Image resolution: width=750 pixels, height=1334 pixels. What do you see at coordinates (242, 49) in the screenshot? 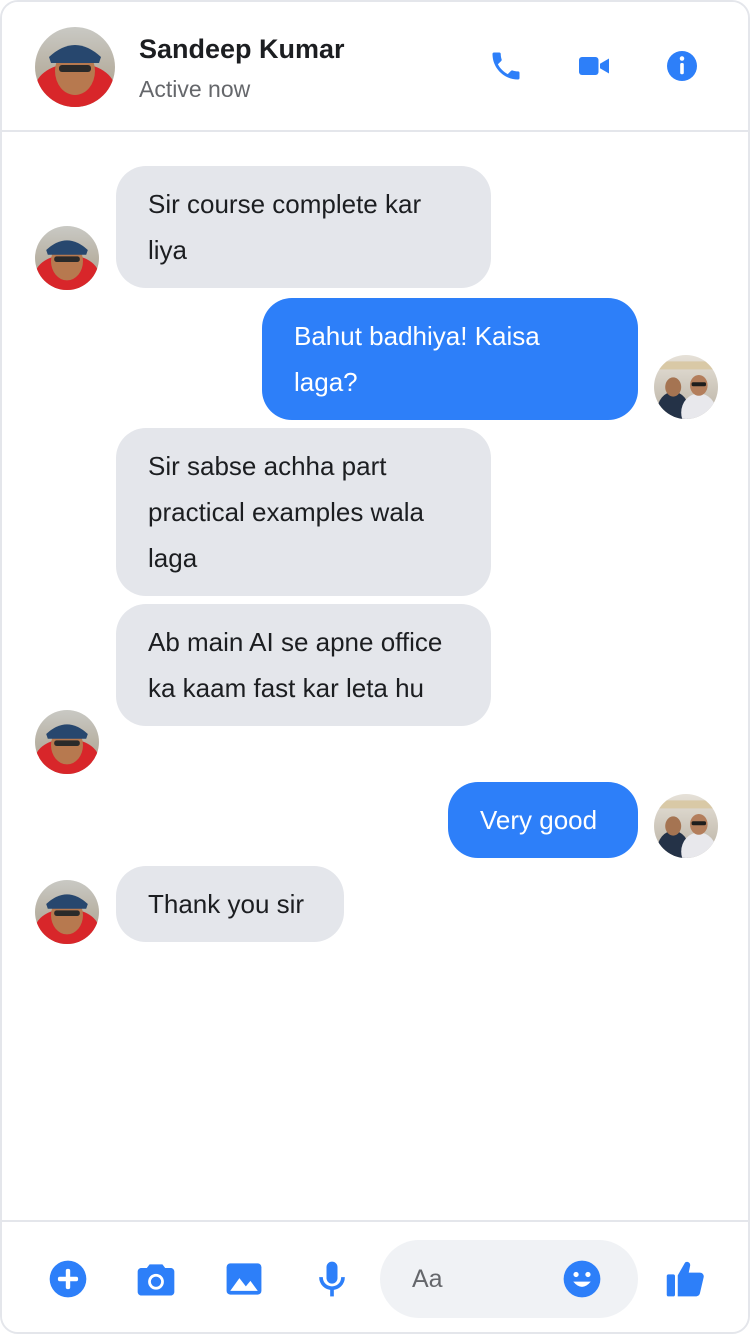
I see `contact-name: Sandeep Kumar` at bounding box center [242, 49].